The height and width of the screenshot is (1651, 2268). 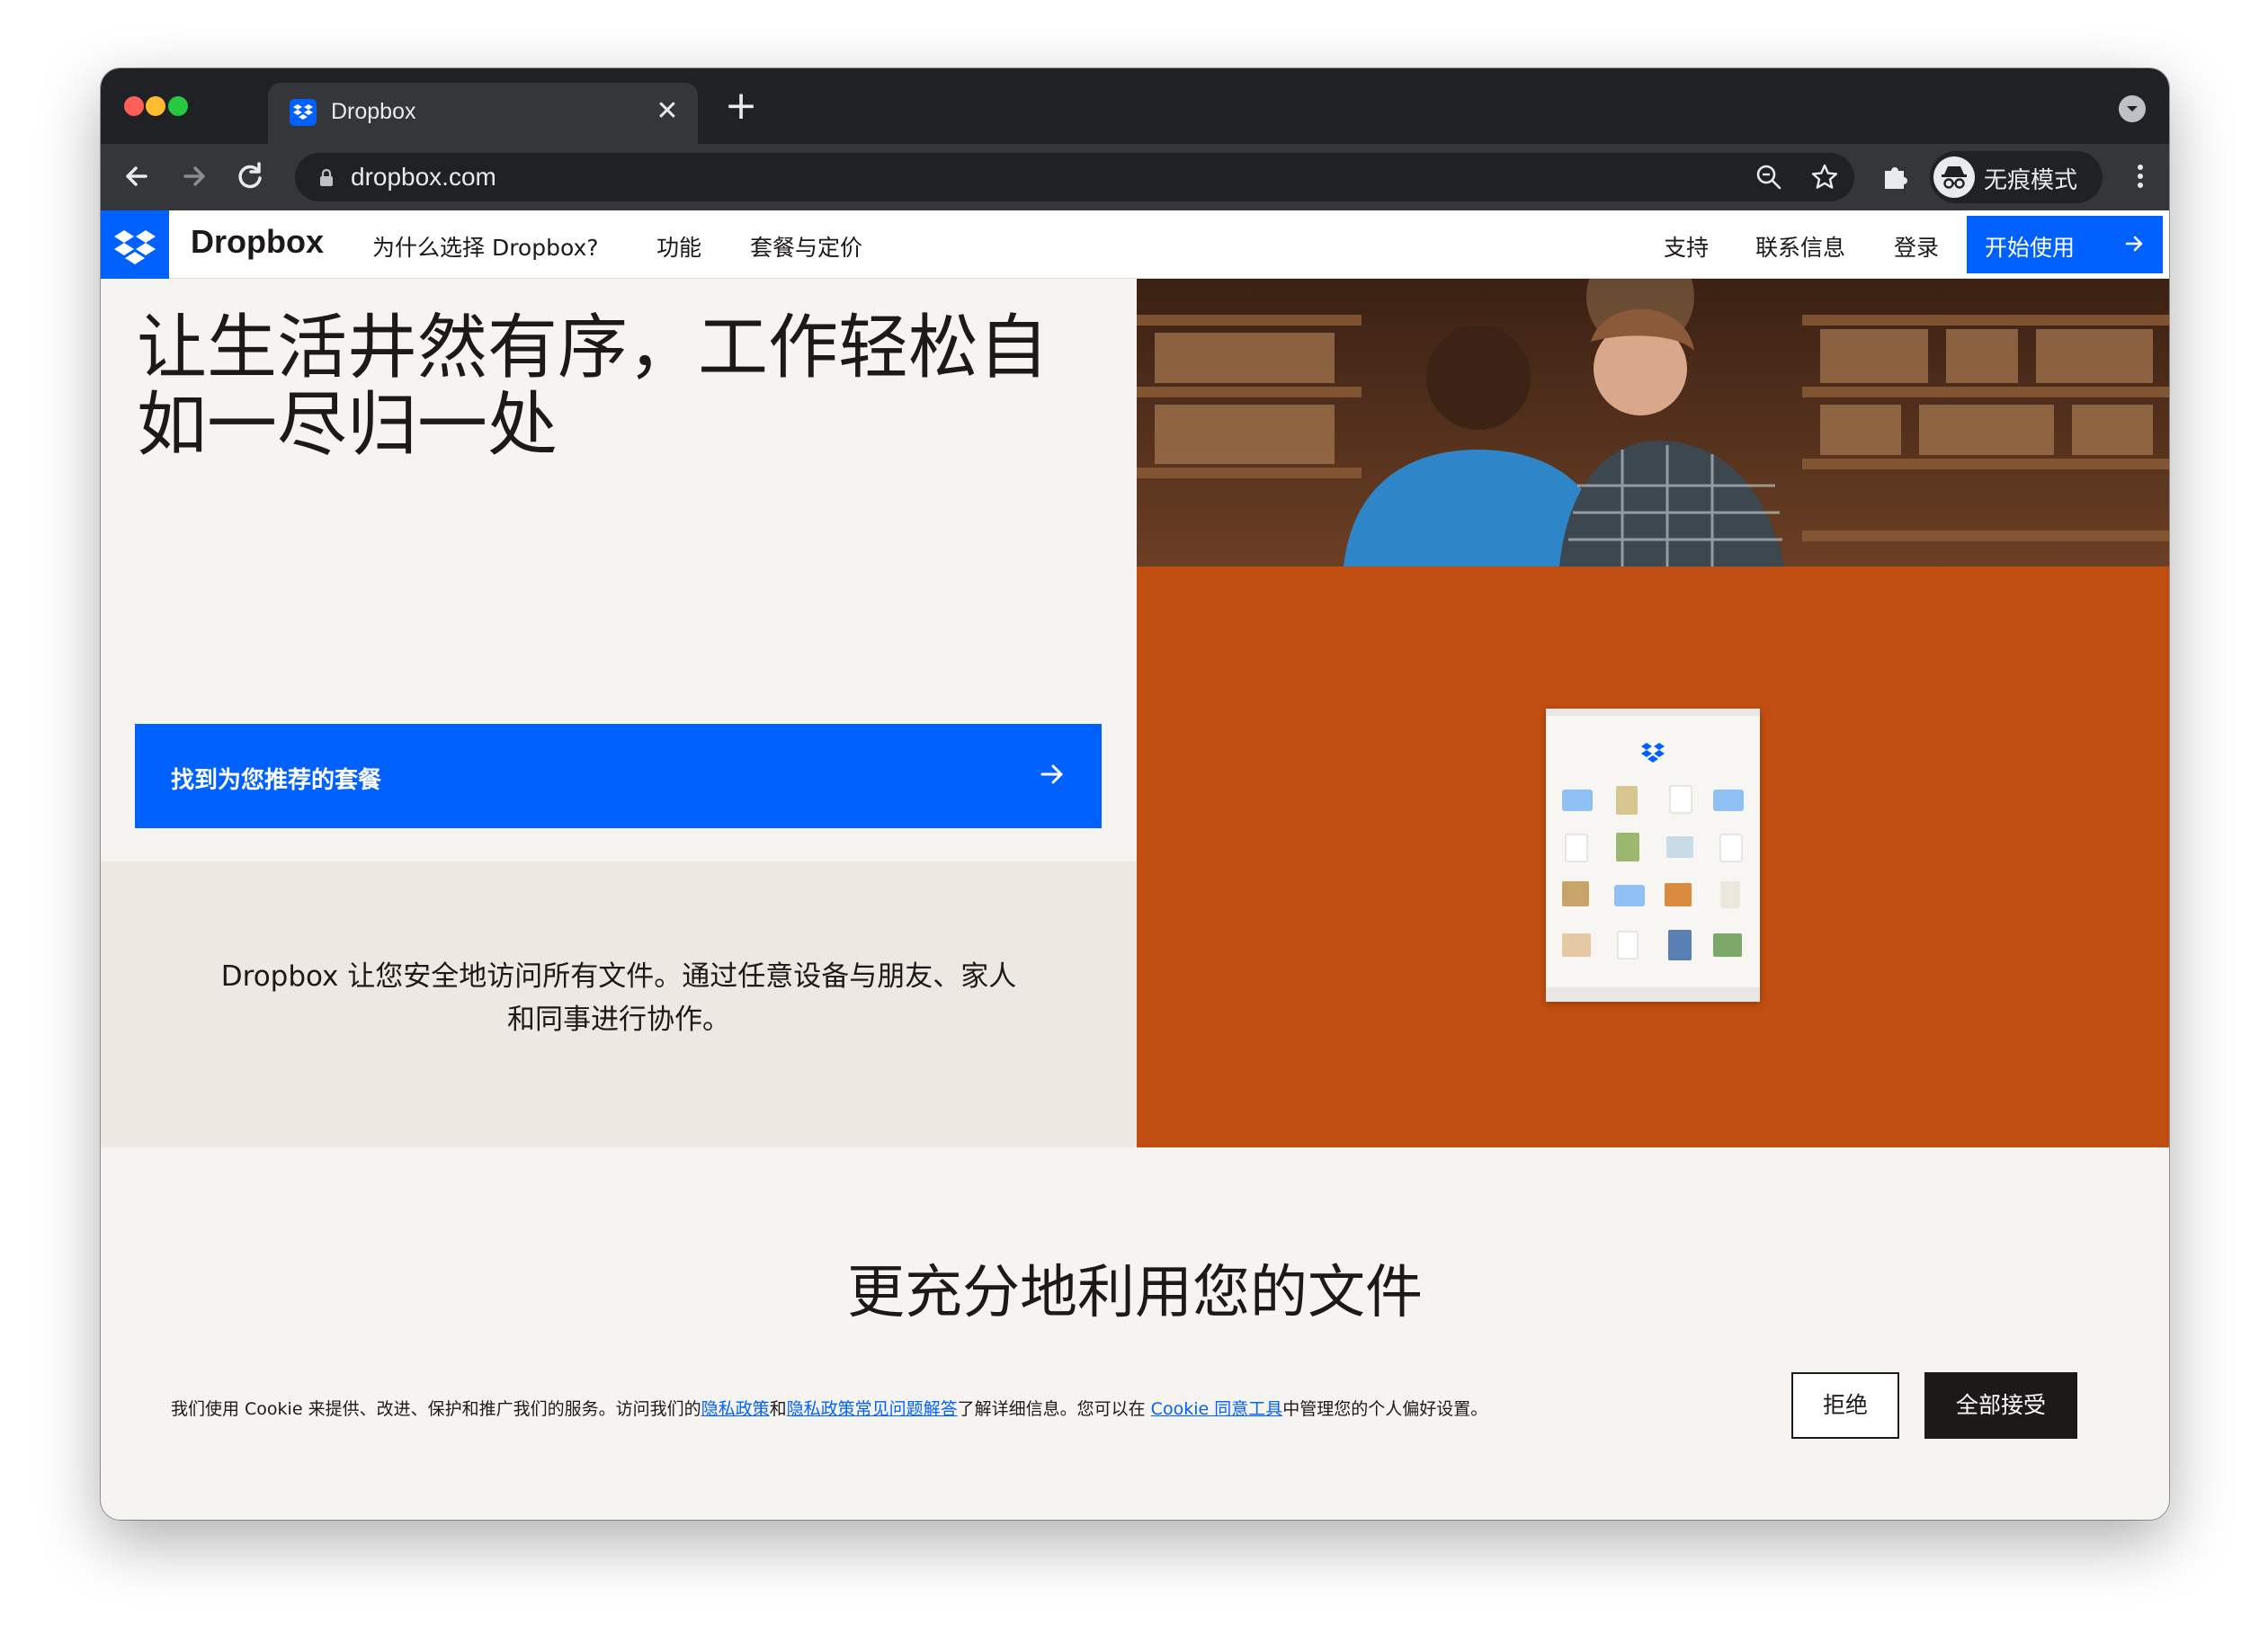 What do you see at coordinates (678, 246) in the screenshot?
I see `nav-link-features: 功能` at bounding box center [678, 246].